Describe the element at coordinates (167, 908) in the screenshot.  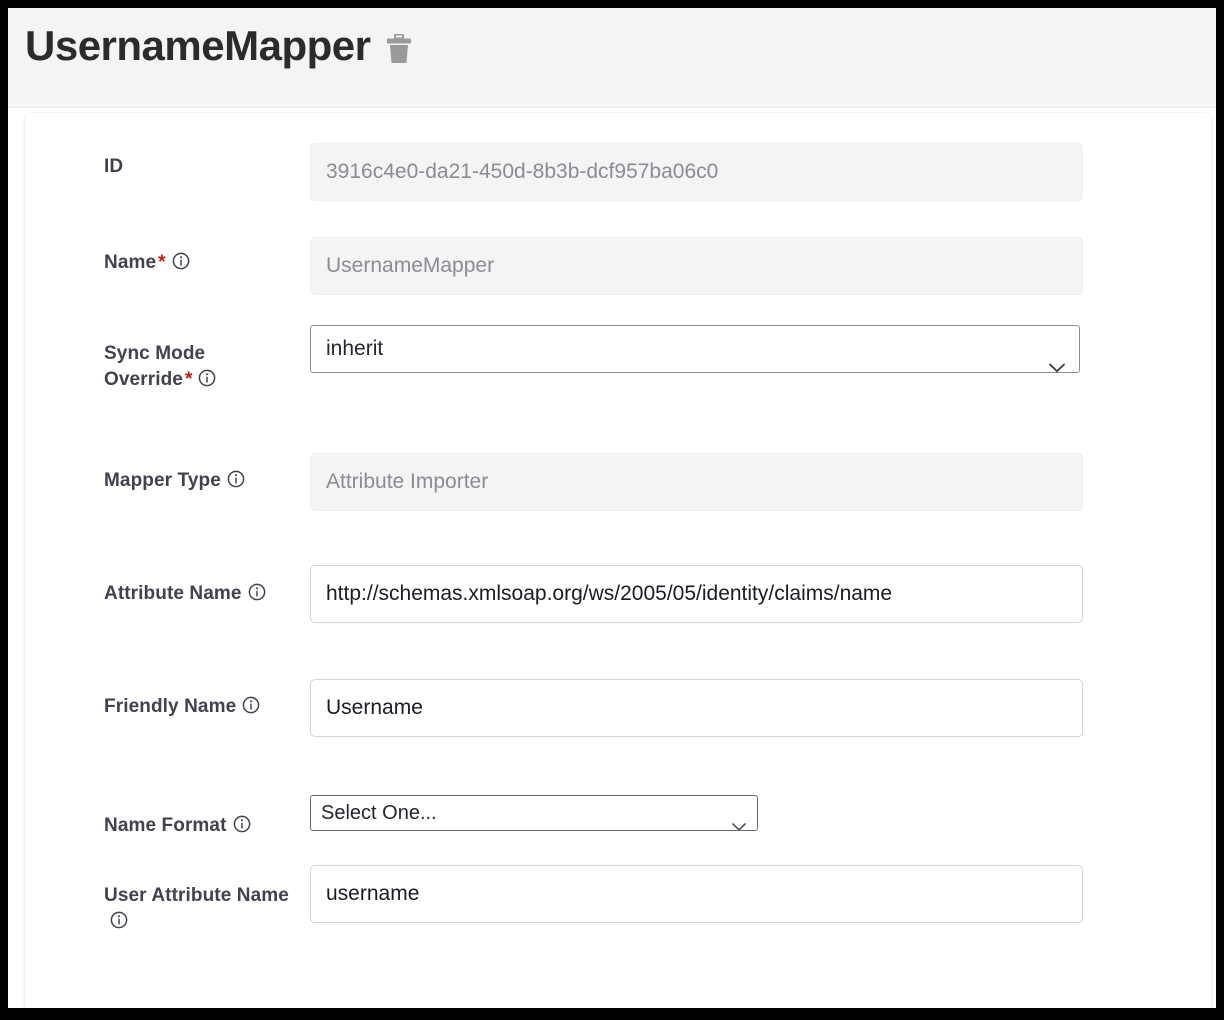
I see `label-user_attribute_name: User Attribute Name` at that location.